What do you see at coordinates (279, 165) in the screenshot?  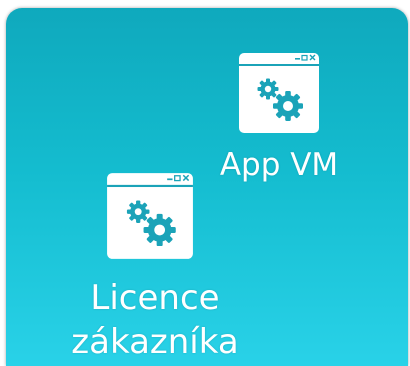 I see `node-label-app-vm: App VM` at bounding box center [279, 165].